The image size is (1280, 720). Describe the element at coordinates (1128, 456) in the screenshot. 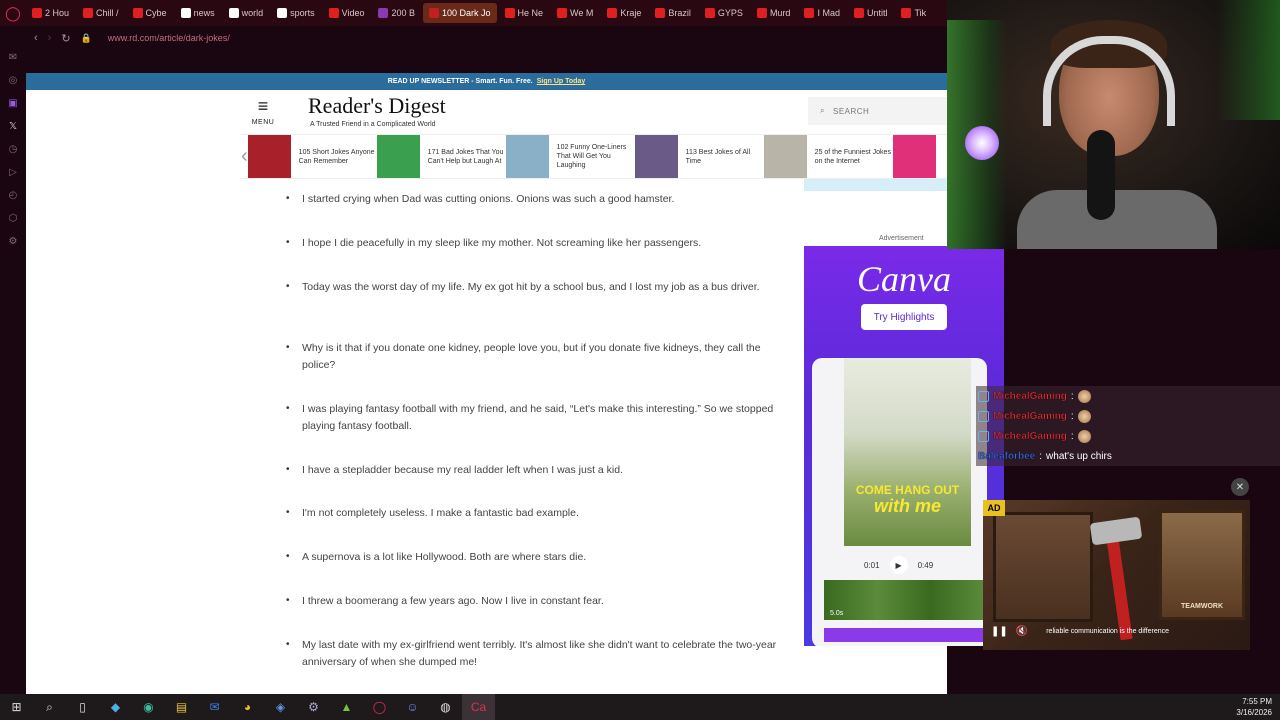

I see `chat-message: Baleaforbee: what's up chirs` at that location.